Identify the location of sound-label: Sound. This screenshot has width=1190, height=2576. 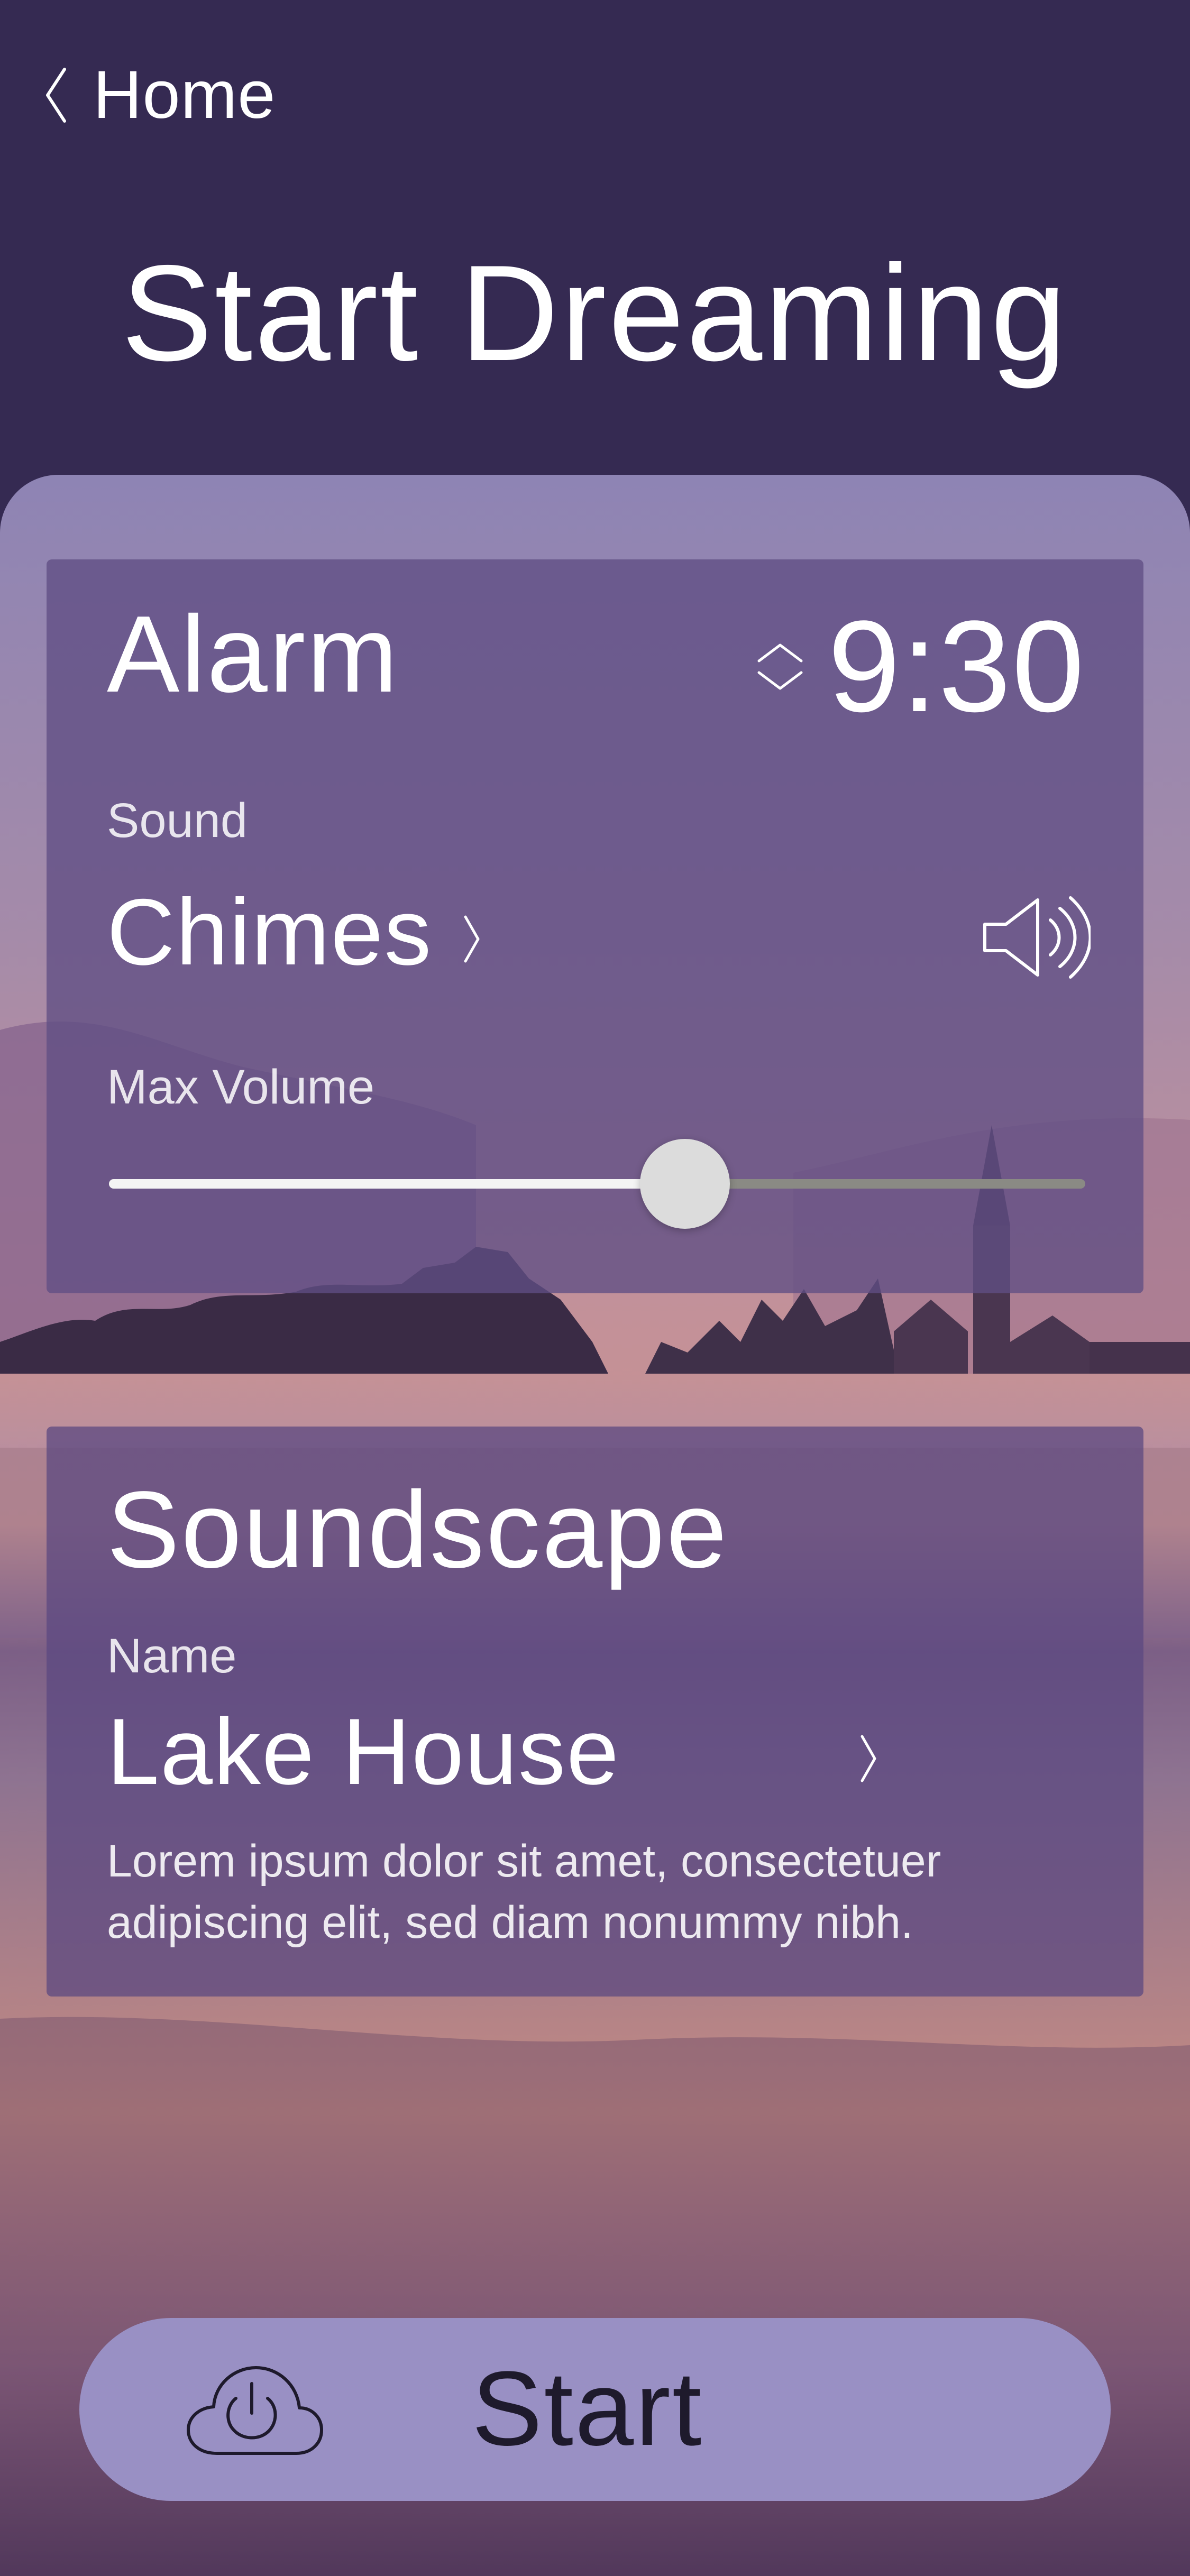
(177, 821).